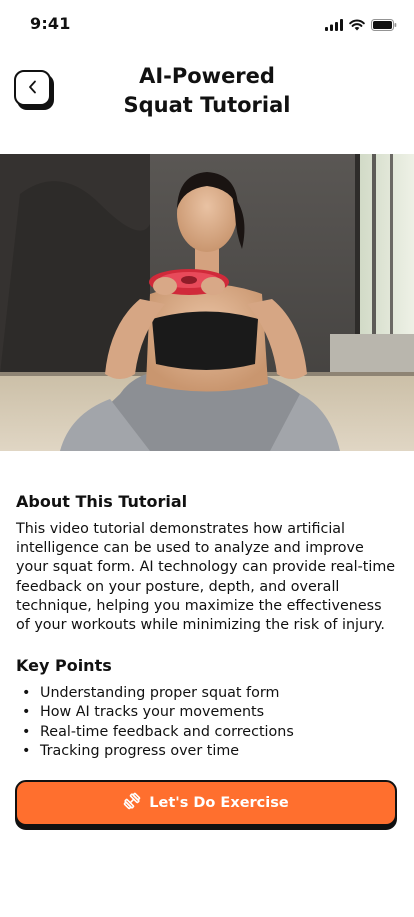 Image resolution: width=414 pixels, height=917 pixels. I want to click on list-item: How AI tracks your movements, so click(207, 712).